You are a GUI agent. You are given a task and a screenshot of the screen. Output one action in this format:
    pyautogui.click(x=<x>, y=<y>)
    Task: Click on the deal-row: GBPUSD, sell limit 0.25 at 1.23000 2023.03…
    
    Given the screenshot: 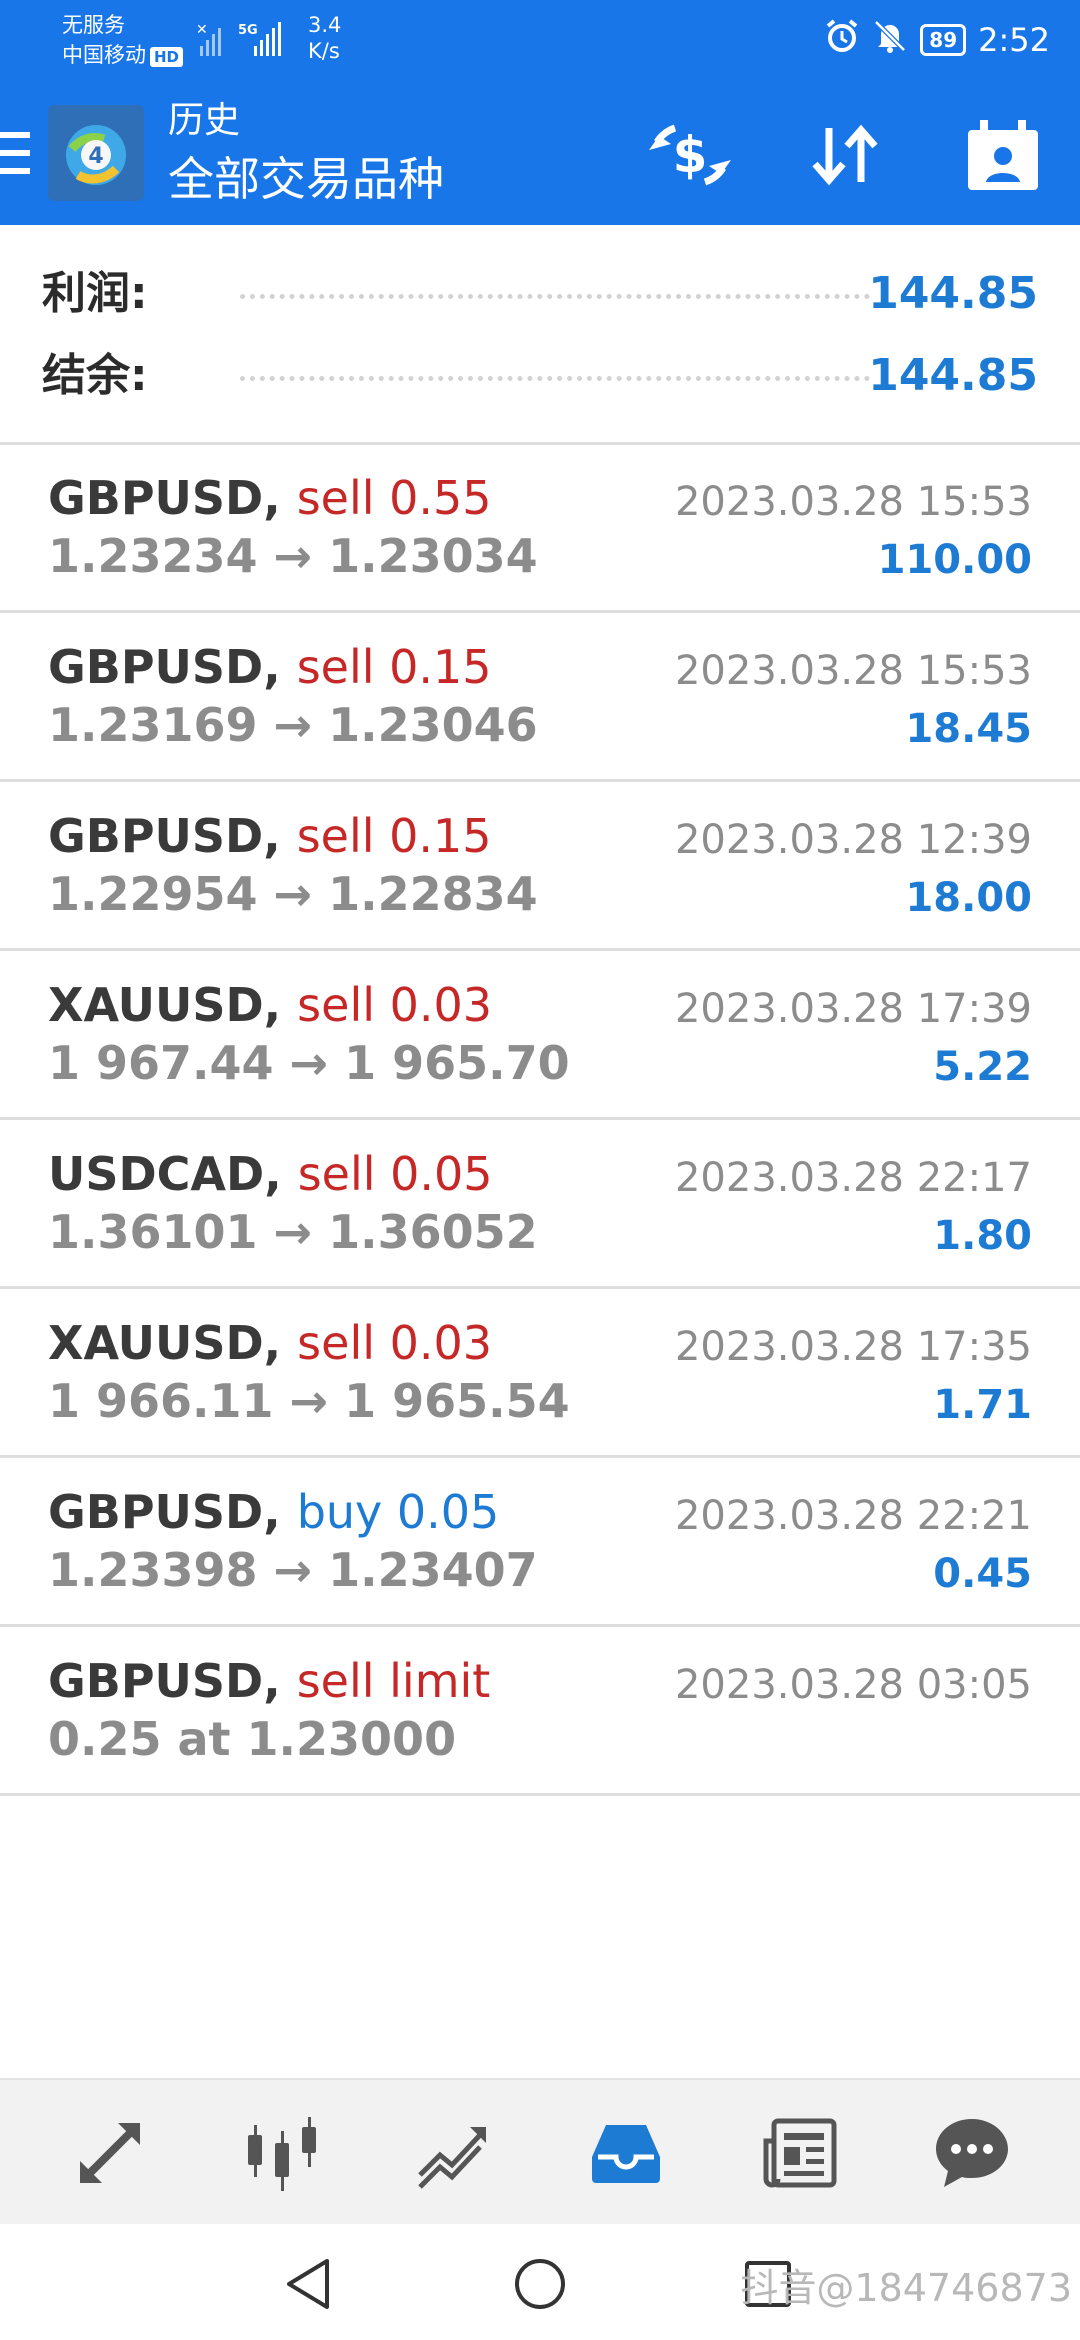 What is the action you would take?
    pyautogui.click(x=540, y=1711)
    